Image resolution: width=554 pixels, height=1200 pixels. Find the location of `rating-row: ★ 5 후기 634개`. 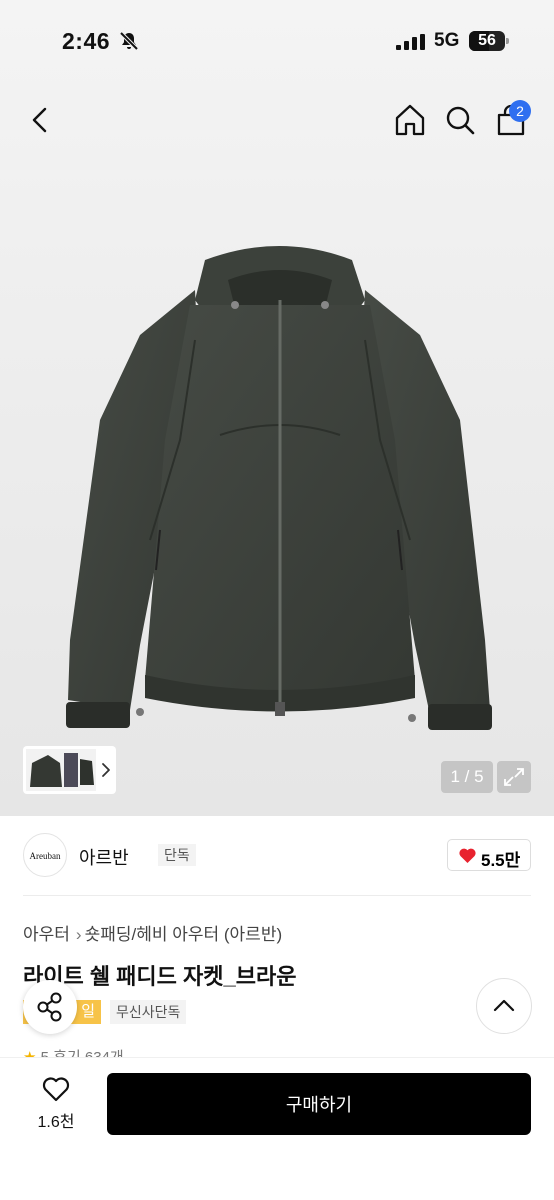

rating-row: ★ 5 후기 634개 is located at coordinates (73, 1052).